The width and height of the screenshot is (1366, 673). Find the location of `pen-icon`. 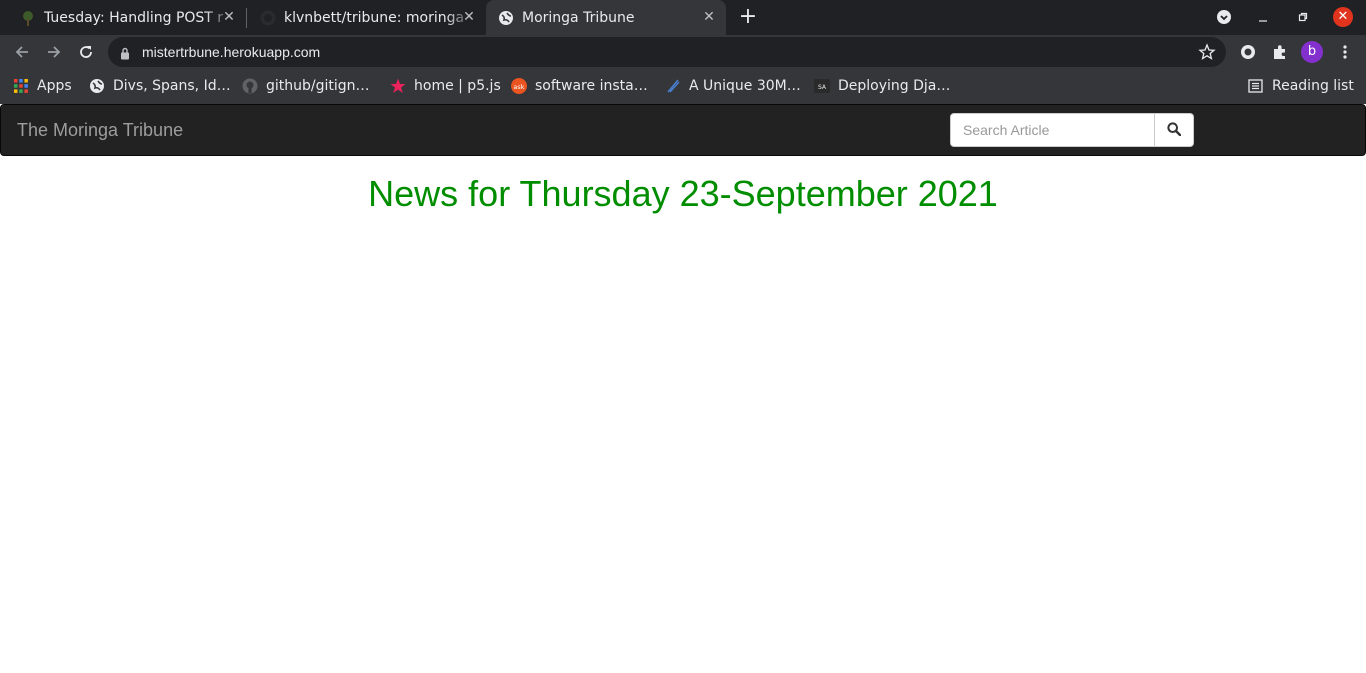

pen-icon is located at coordinates (673, 86).